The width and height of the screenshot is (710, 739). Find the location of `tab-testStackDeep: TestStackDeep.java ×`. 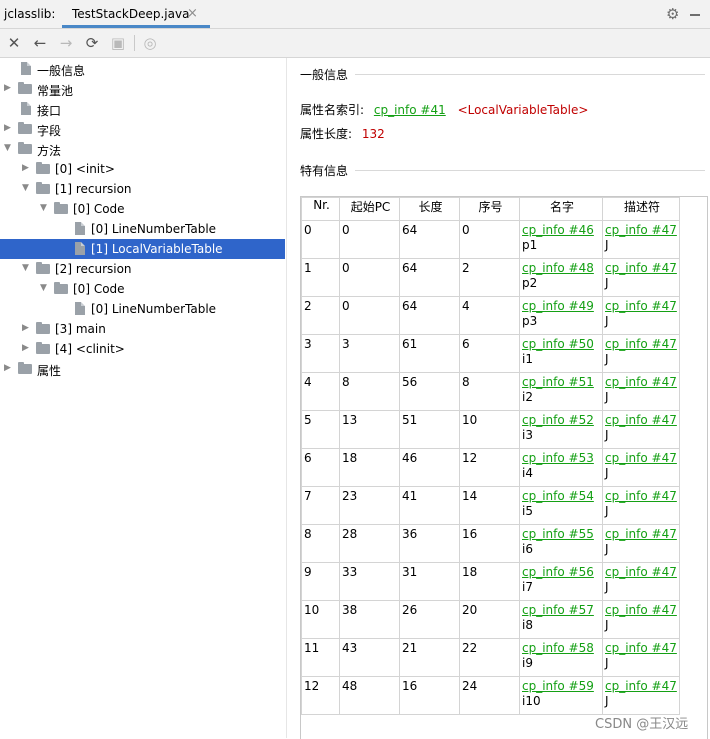

tab-testStackDeep: TestStackDeep.java × is located at coordinates (136, 14).